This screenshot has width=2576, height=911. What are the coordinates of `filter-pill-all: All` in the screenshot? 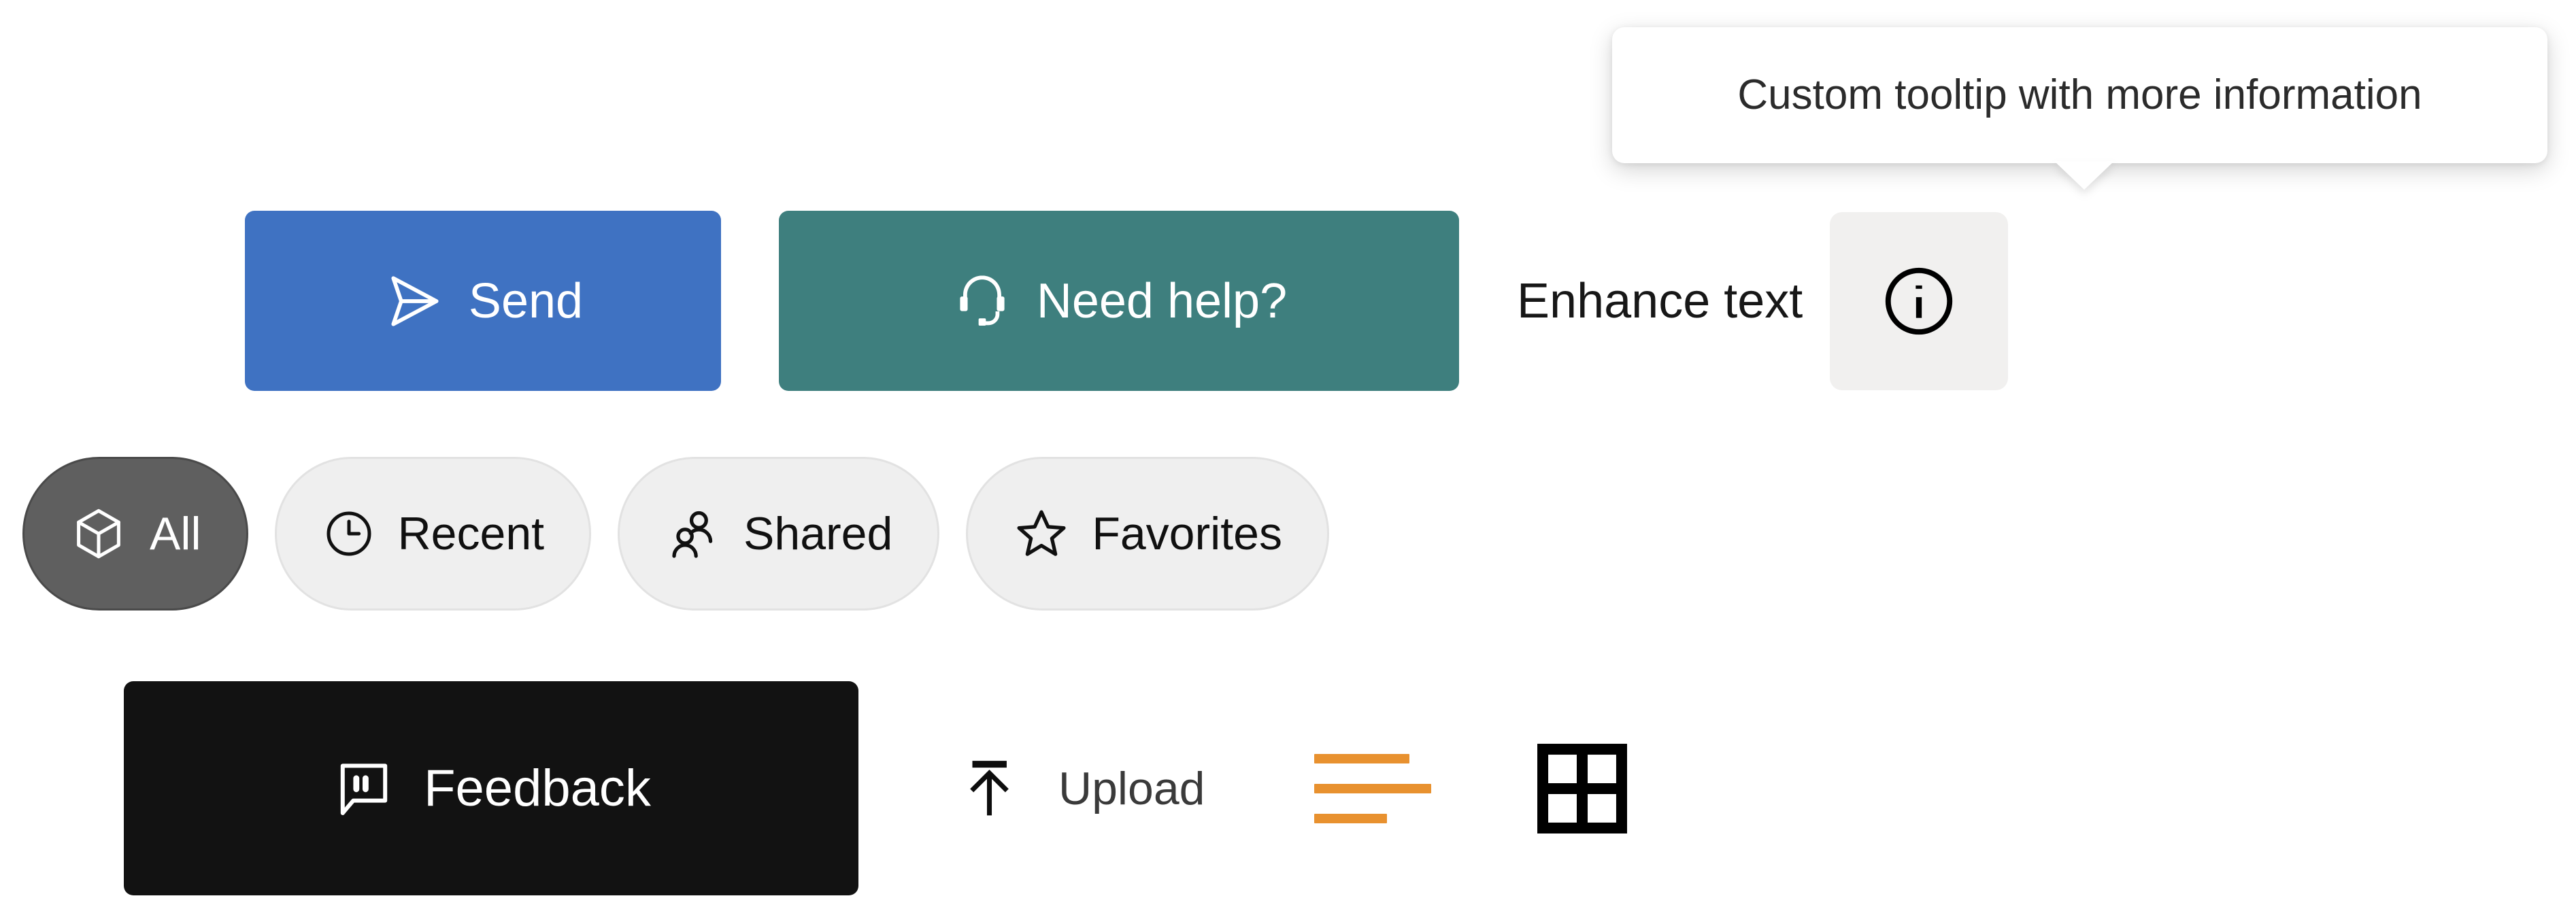 It's located at (135, 534).